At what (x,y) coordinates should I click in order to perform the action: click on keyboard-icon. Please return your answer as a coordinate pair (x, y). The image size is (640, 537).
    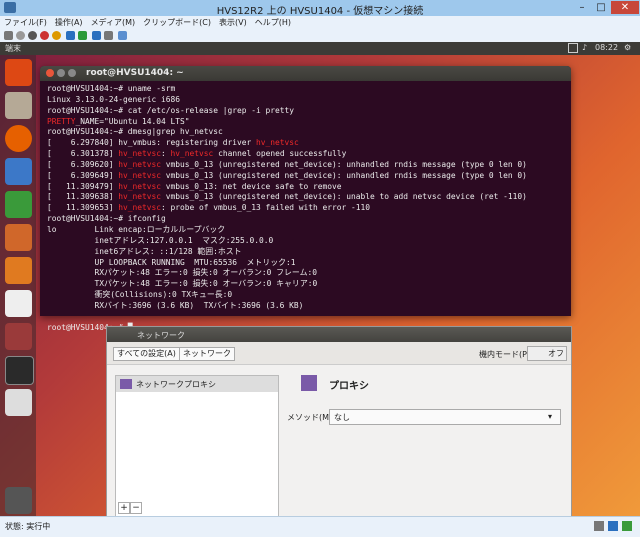
    Looking at the image, I should click on (613, 526).